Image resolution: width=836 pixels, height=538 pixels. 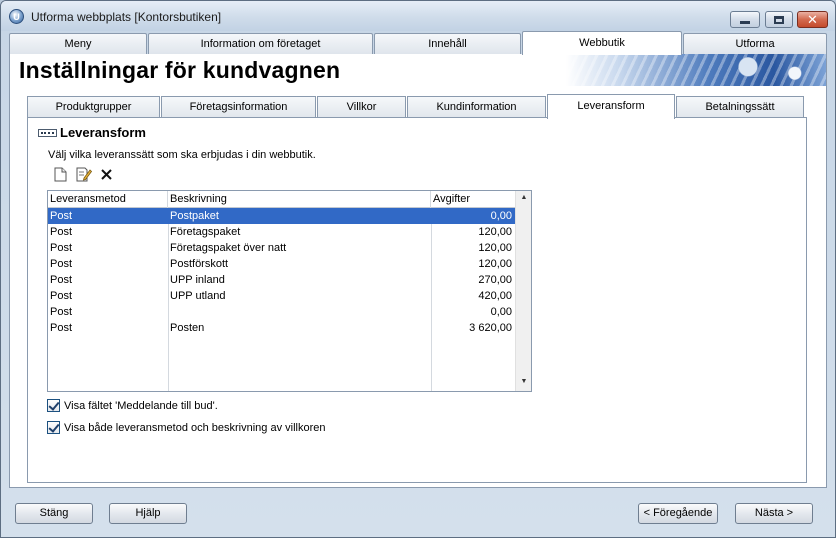 I want to click on table-row: Post Företagspaket 120,00, so click(x=282, y=232).